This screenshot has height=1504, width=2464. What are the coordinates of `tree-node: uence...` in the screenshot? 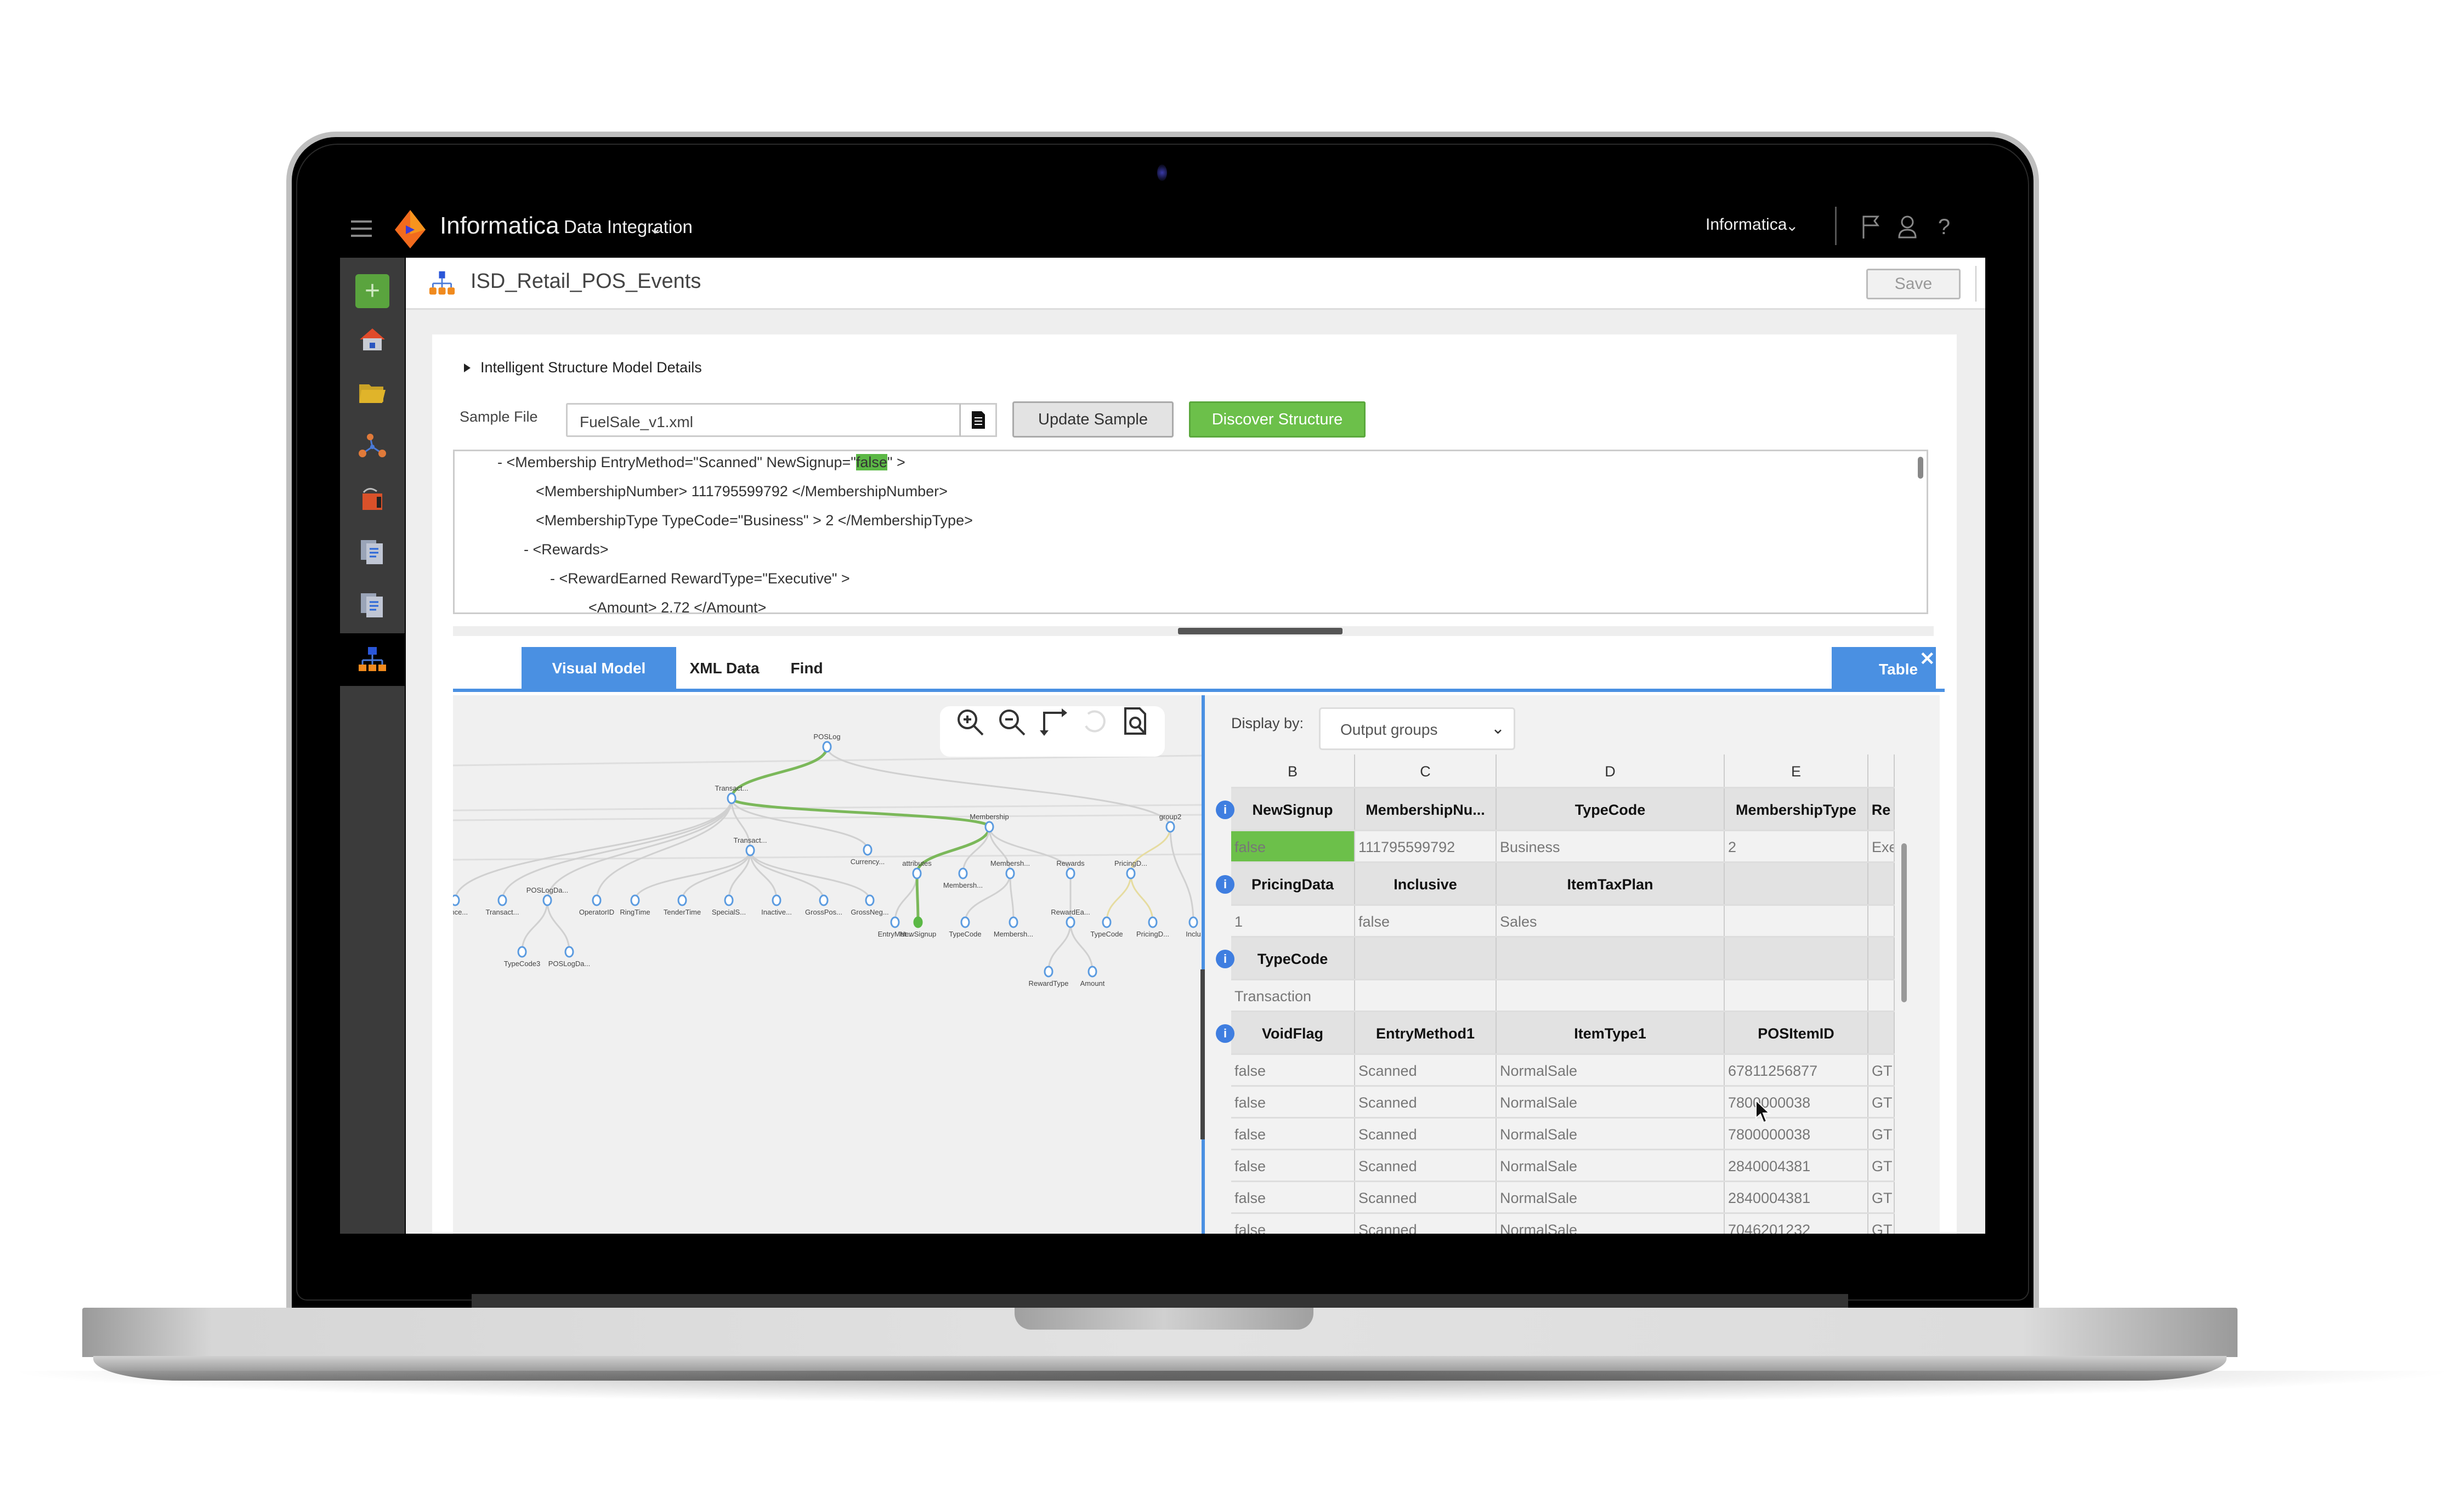 It's located at (460, 905).